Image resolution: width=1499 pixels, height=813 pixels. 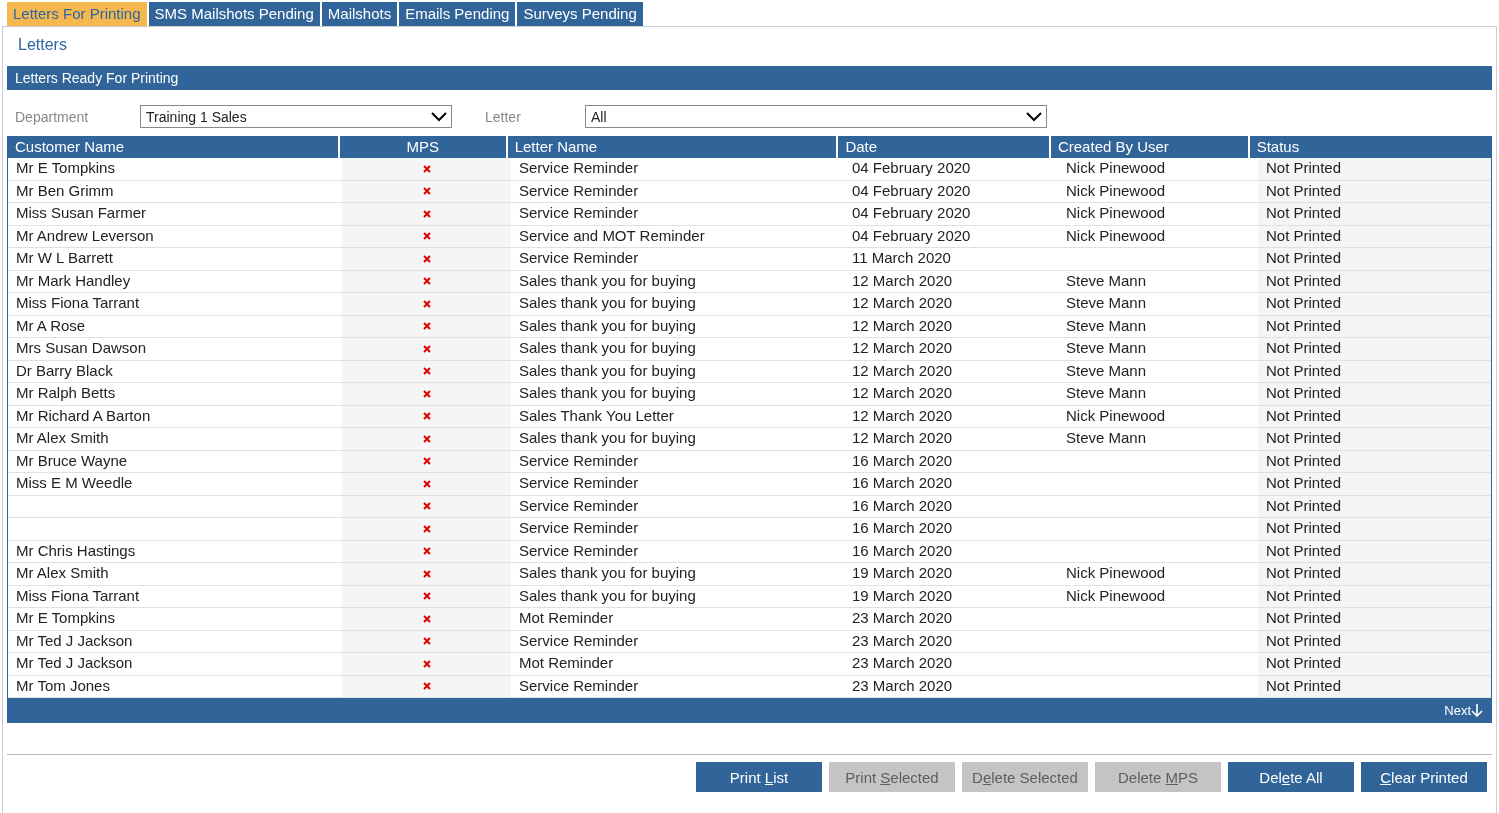 I want to click on action-button: Print List, so click(x=759, y=777).